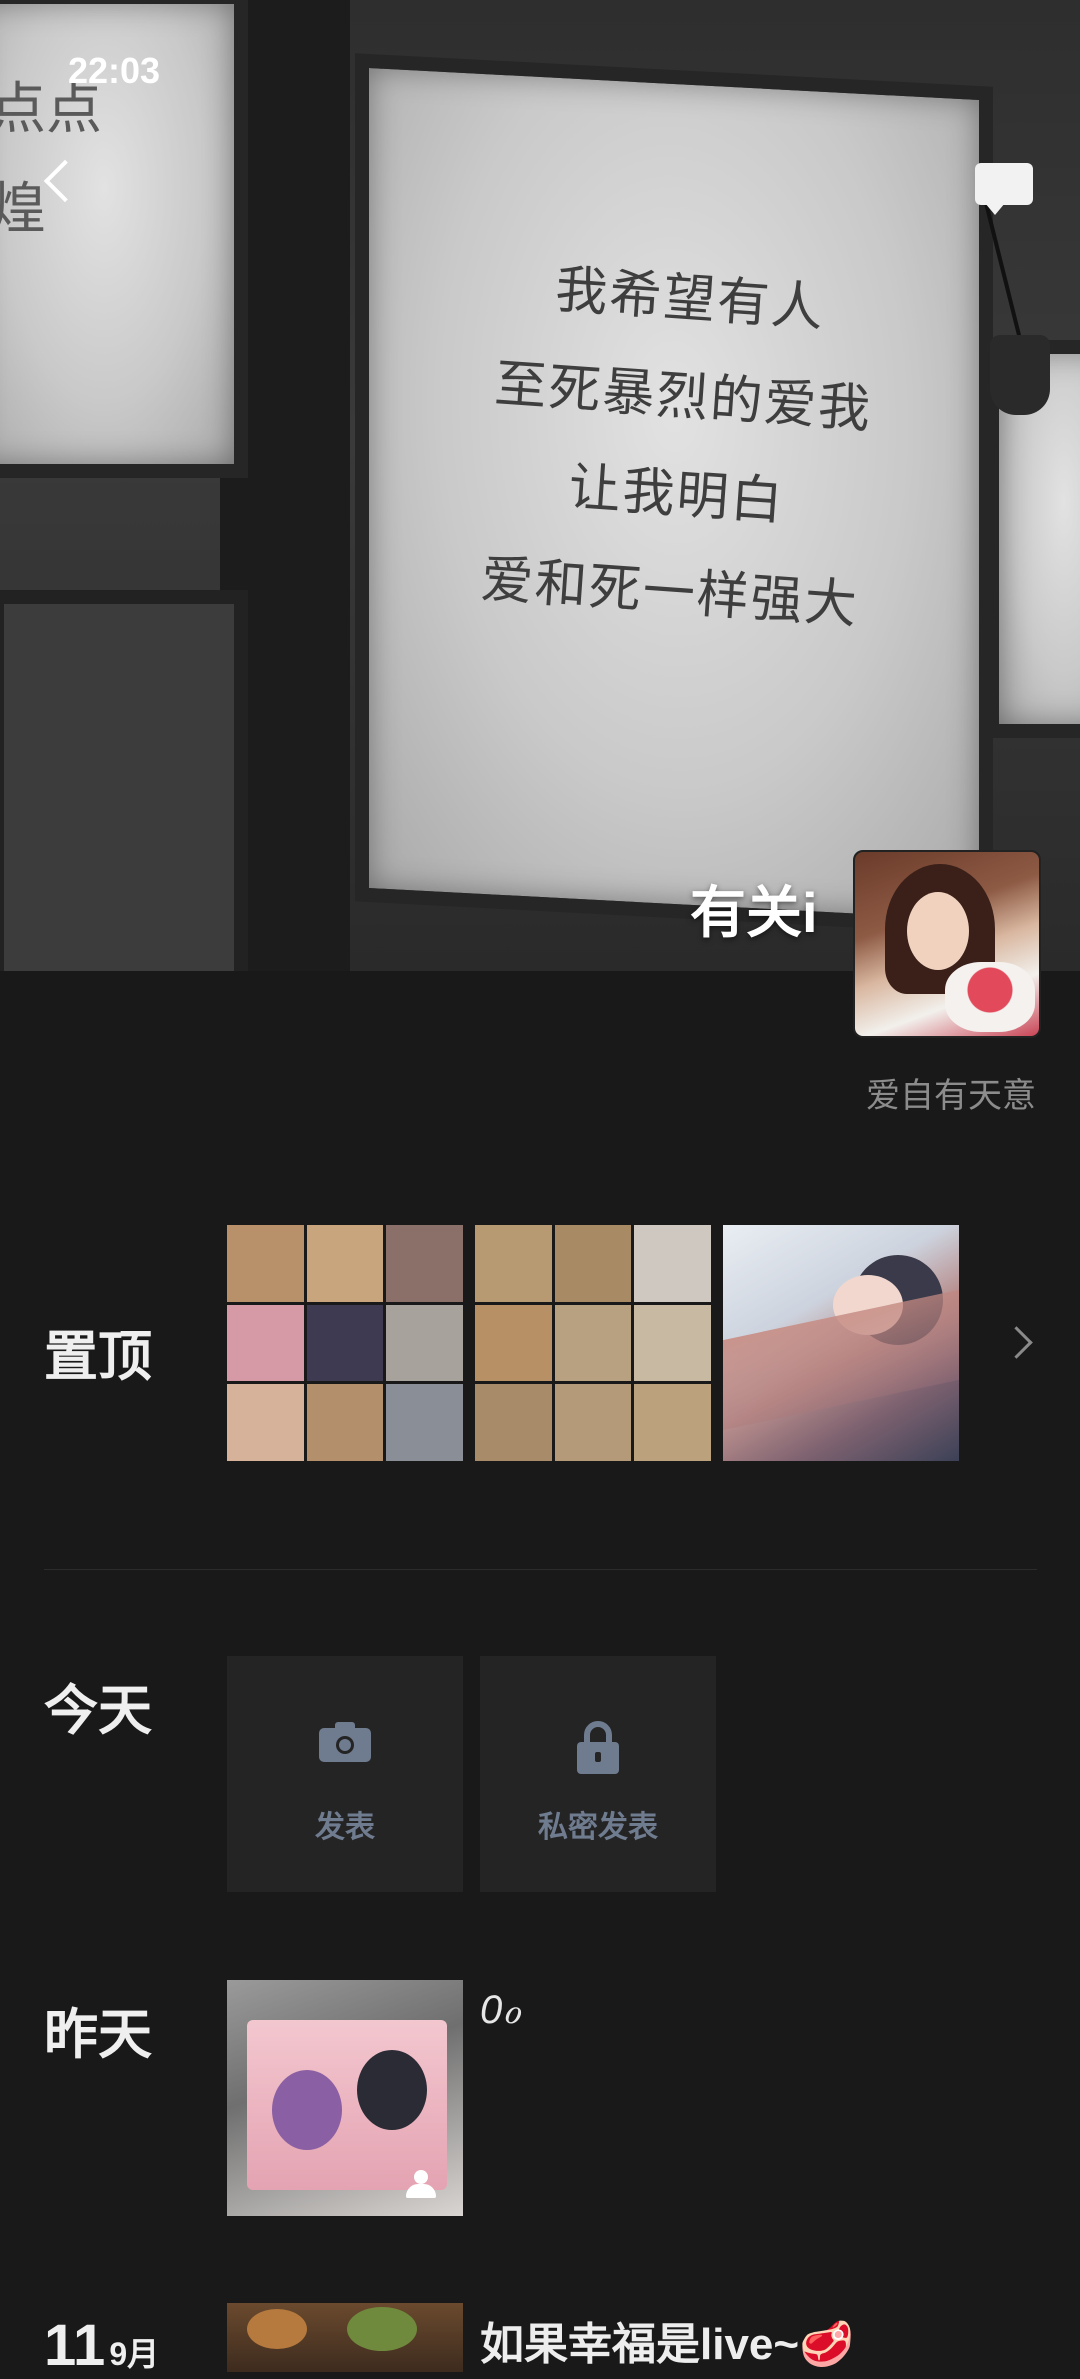 This screenshot has height=2379, width=1080. What do you see at coordinates (98, 1357) in the screenshot?
I see `section-label-pinned: 置顶` at bounding box center [98, 1357].